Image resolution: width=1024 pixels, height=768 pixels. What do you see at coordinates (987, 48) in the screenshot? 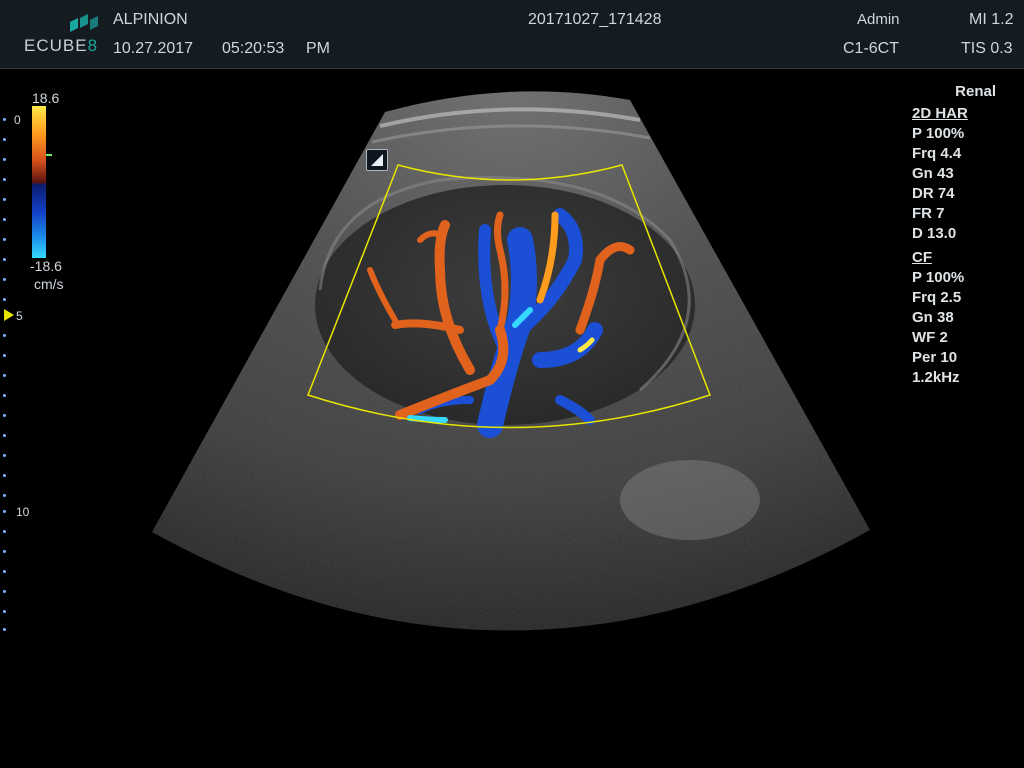
I see `thermal-index: TIS 0.3` at bounding box center [987, 48].